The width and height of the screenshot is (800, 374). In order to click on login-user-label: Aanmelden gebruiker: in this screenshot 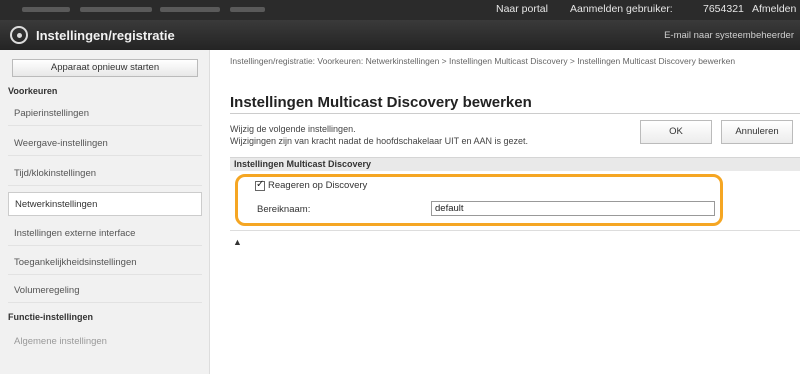, I will do `click(621, 9)`.